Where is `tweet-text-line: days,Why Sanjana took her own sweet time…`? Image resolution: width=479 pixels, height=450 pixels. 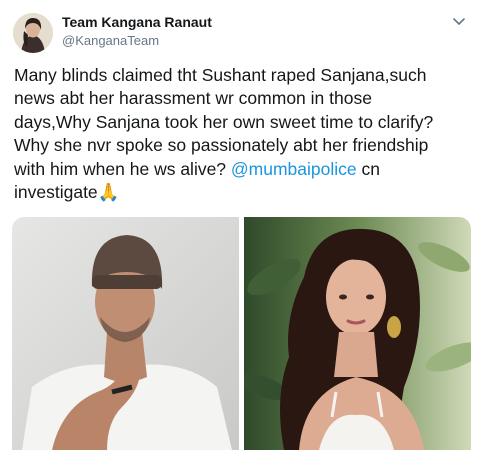
tweet-text-line: days,Why Sanjana took her own sweet time… is located at coordinates (224, 121).